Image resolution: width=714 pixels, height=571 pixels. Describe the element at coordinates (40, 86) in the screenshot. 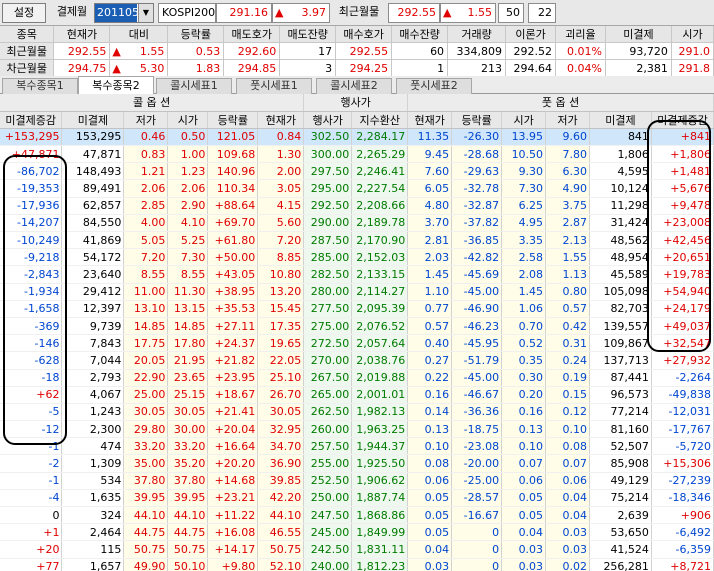

I see `tab-1: 복수종목1` at that location.